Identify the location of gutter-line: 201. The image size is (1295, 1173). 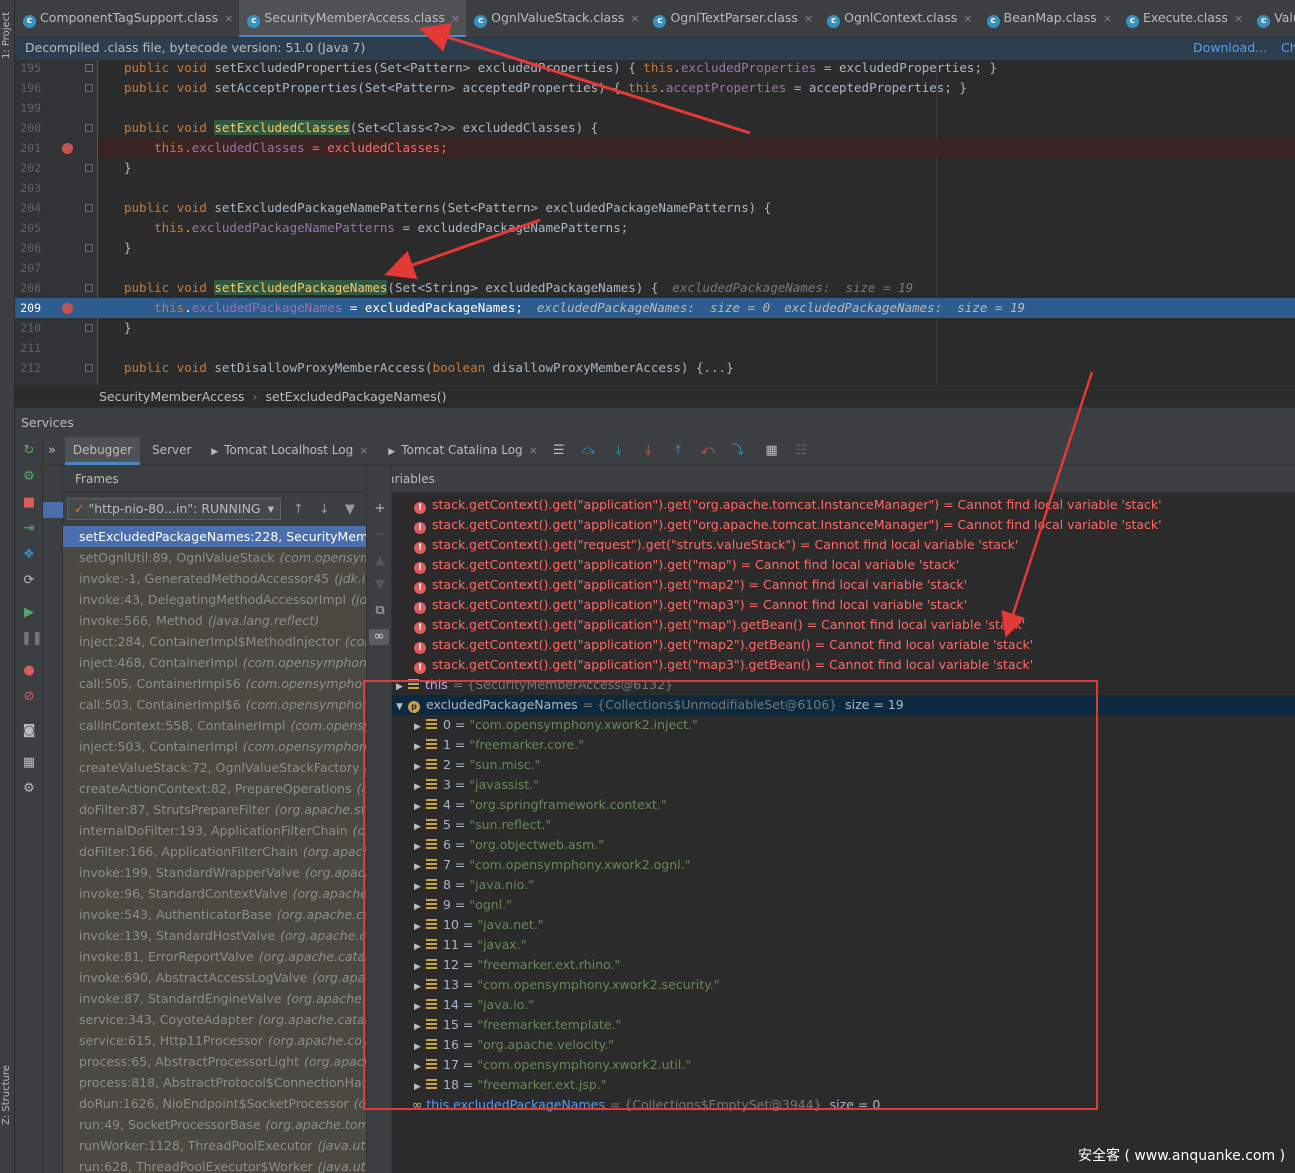
(56, 148).